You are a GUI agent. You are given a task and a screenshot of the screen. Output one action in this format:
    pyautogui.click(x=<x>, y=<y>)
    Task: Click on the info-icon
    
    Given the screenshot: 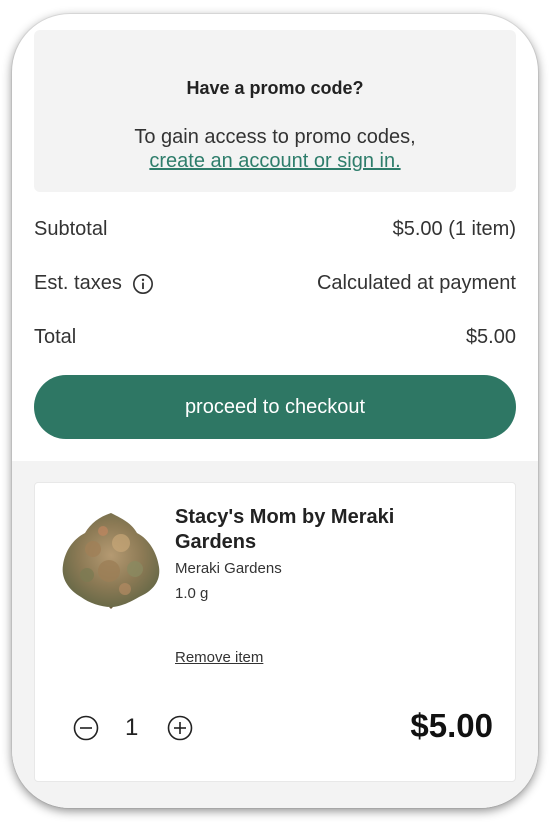 What is the action you would take?
    pyautogui.click(x=143, y=284)
    